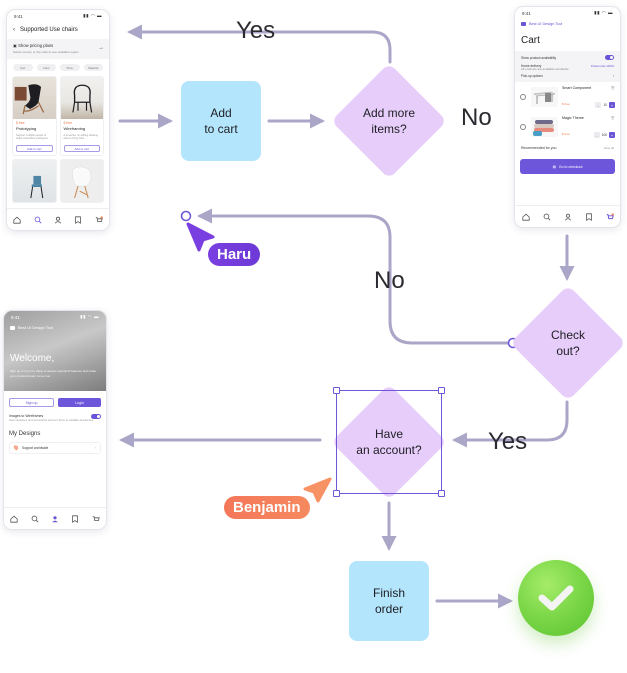 The image size is (627, 673). What do you see at coordinates (567, 148) in the screenshot?
I see `recommended-row: Recommended for you View all` at bounding box center [567, 148].